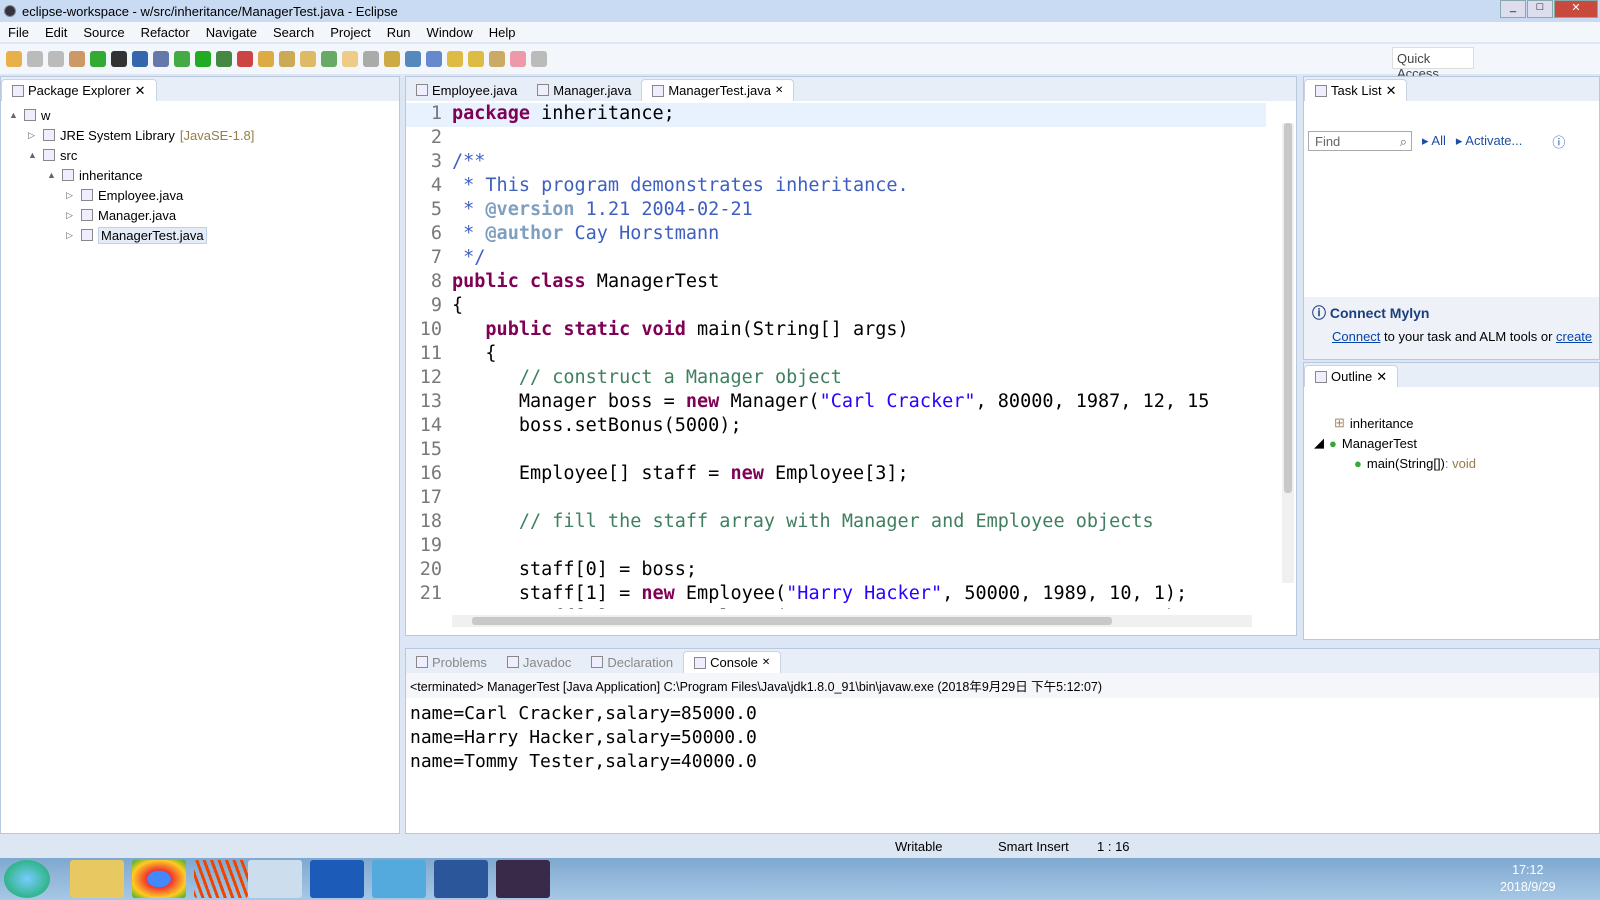 The image size is (1600, 900). Describe the element at coordinates (584, 90) in the screenshot. I see `tab-manager-java: Manager.java` at that location.